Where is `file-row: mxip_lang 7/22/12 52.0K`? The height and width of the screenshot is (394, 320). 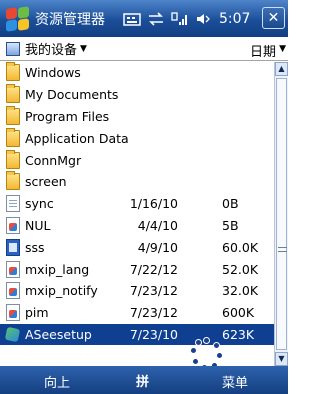 file-row: mxip_lang 7/22/12 52.0K is located at coordinates (137, 269).